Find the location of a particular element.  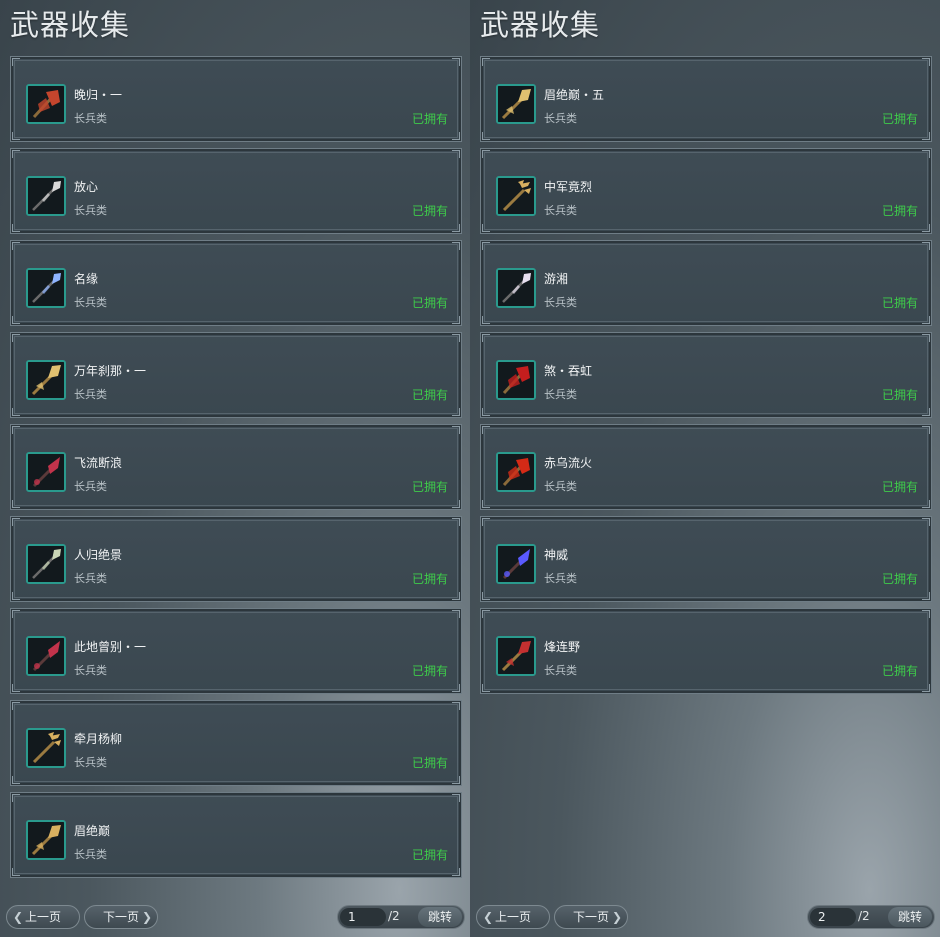

page-jump-control: 1 /2 跳转 is located at coordinates (401, 917).